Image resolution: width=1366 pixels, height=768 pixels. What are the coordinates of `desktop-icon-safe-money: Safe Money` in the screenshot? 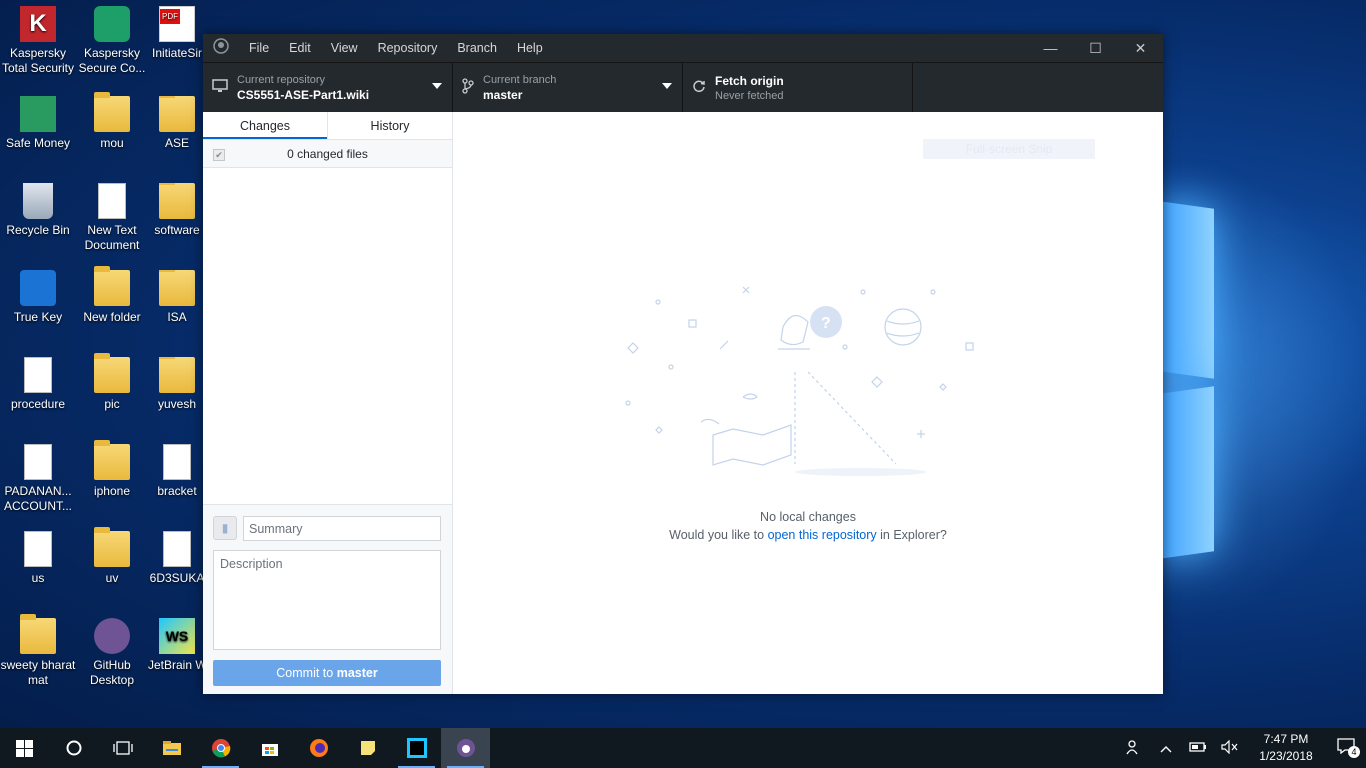 It's located at (38, 123).